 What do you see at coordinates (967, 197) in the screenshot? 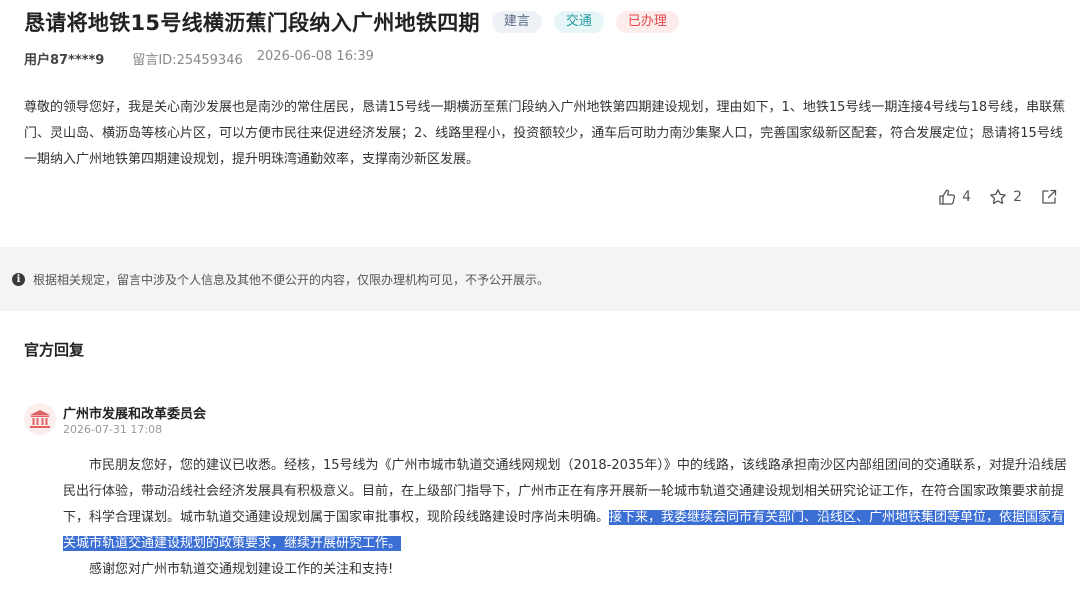
I see `like-count: 4` at bounding box center [967, 197].